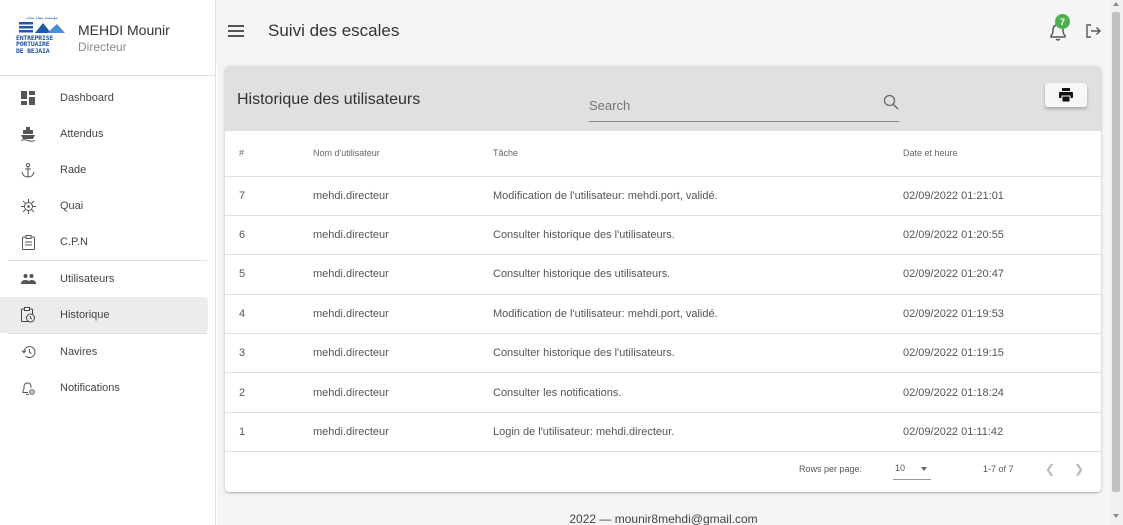 The width and height of the screenshot is (1123, 525). Describe the element at coordinates (28, 134) in the screenshot. I see `ship-icon` at that location.